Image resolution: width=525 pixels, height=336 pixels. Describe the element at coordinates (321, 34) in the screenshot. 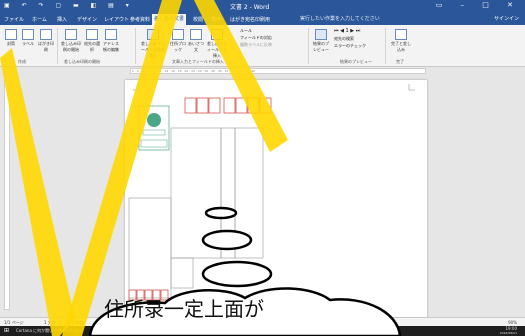

I see `preview-icon` at that location.